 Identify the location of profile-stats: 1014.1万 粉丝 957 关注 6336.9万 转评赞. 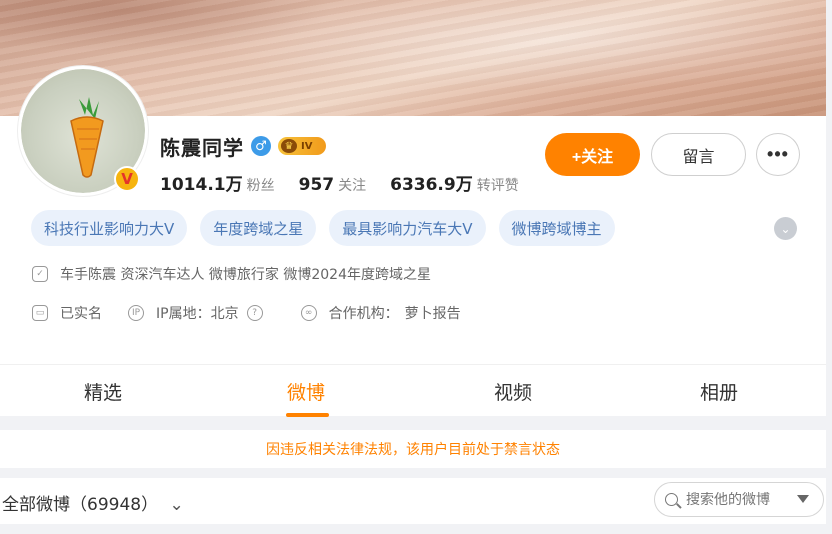
(339, 182).